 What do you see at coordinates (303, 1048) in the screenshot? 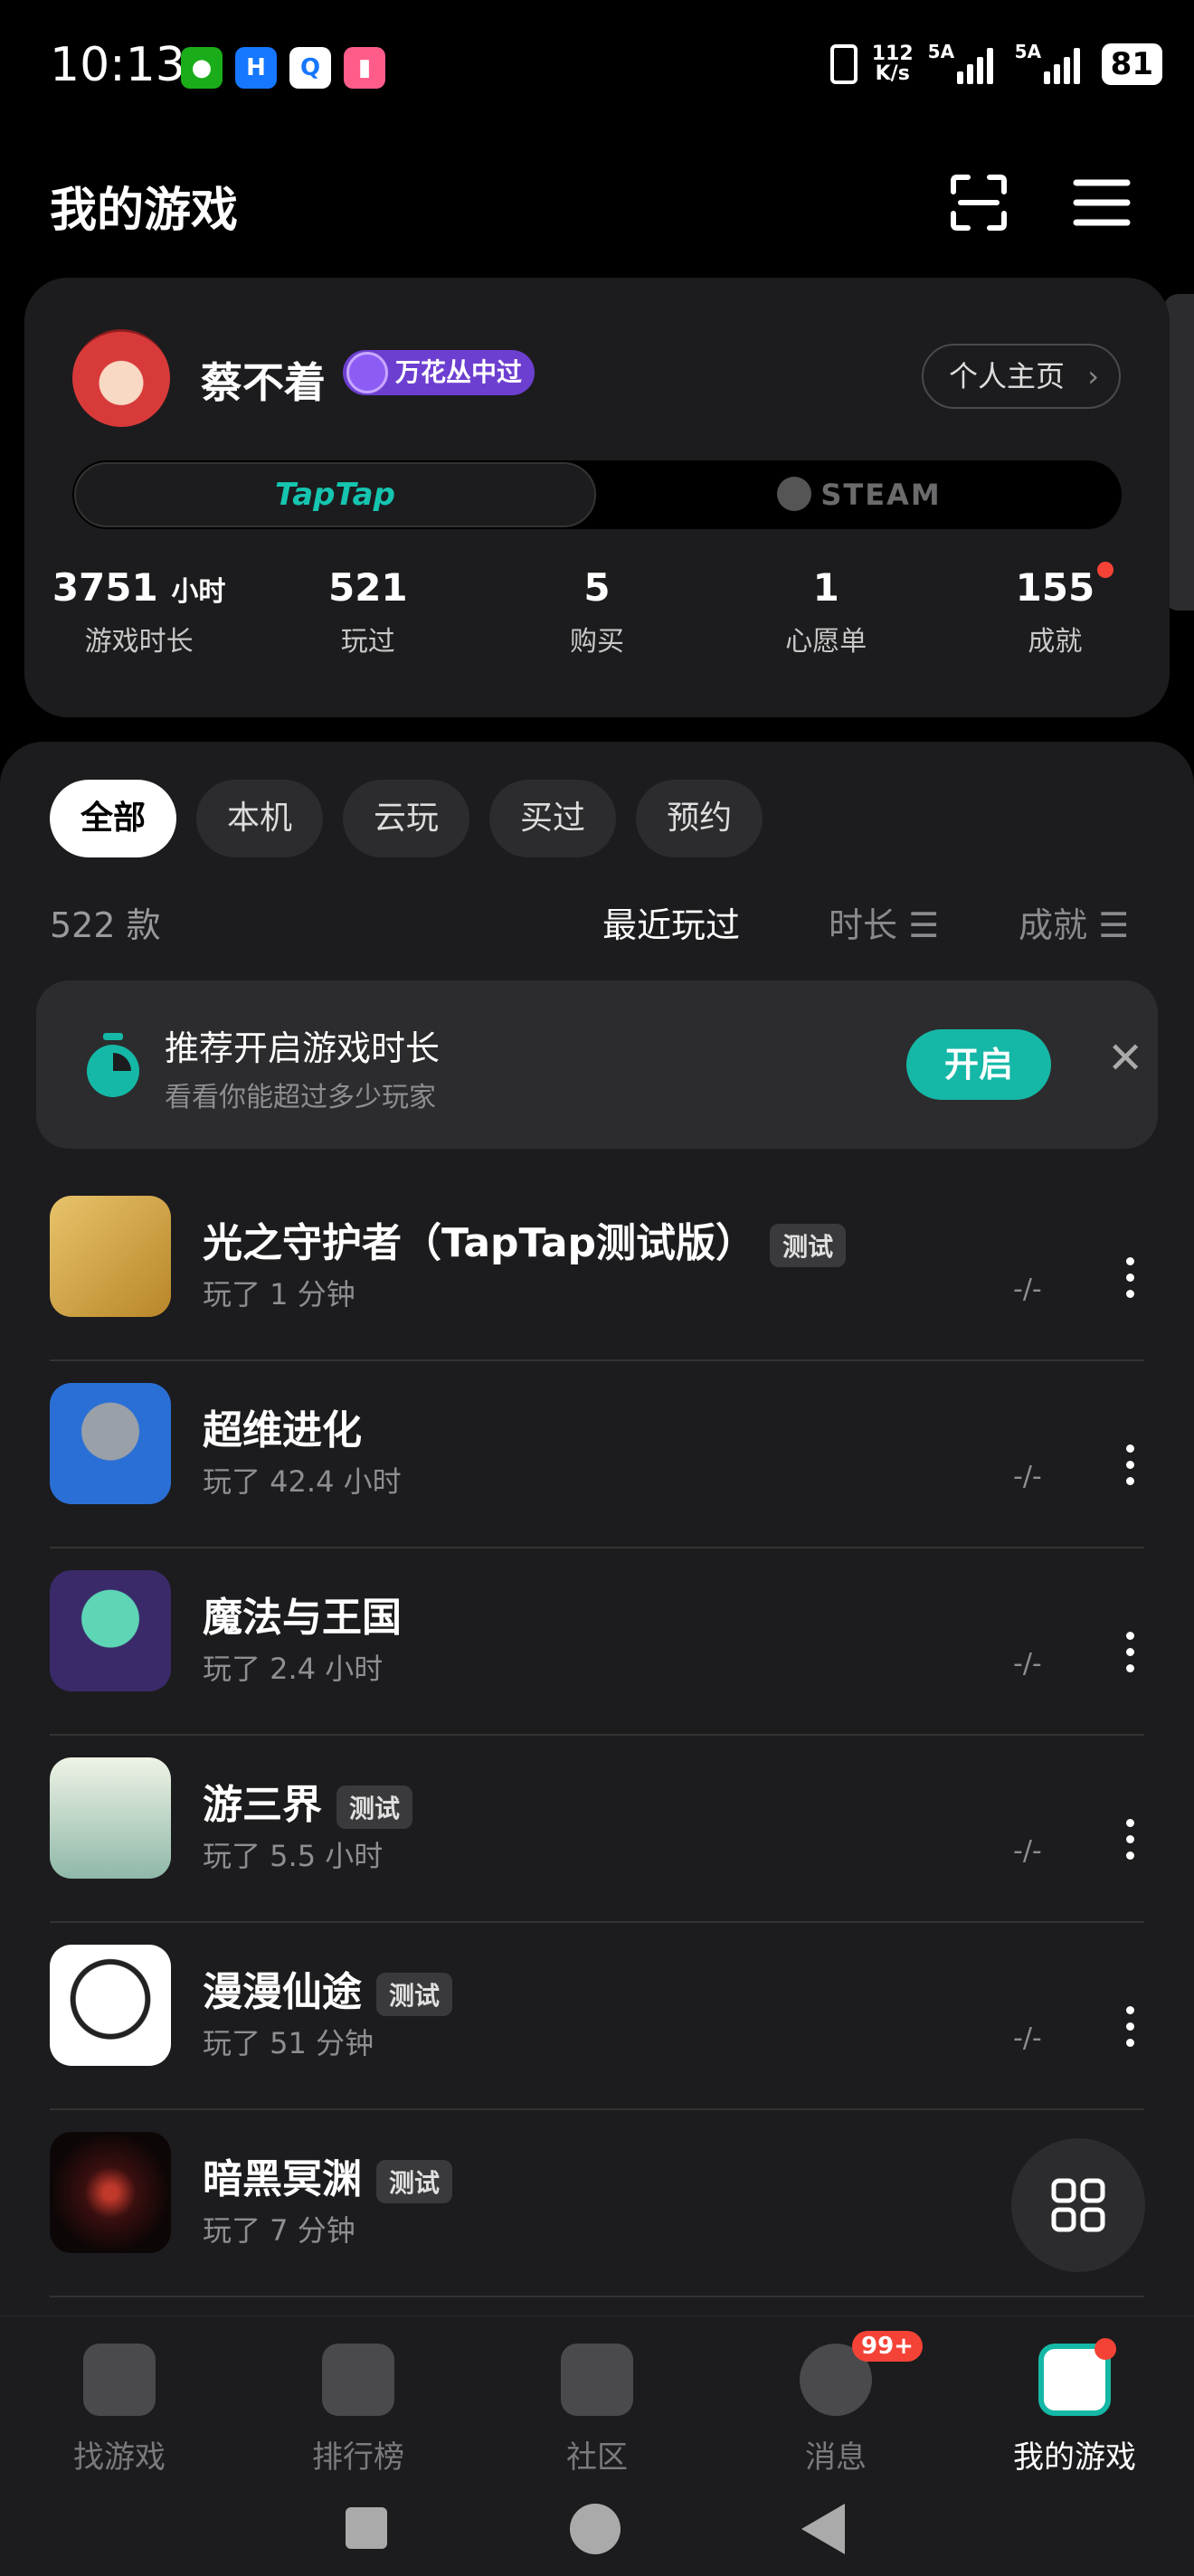
I see `recommend-title: 推荐开启游戏时长` at bounding box center [303, 1048].